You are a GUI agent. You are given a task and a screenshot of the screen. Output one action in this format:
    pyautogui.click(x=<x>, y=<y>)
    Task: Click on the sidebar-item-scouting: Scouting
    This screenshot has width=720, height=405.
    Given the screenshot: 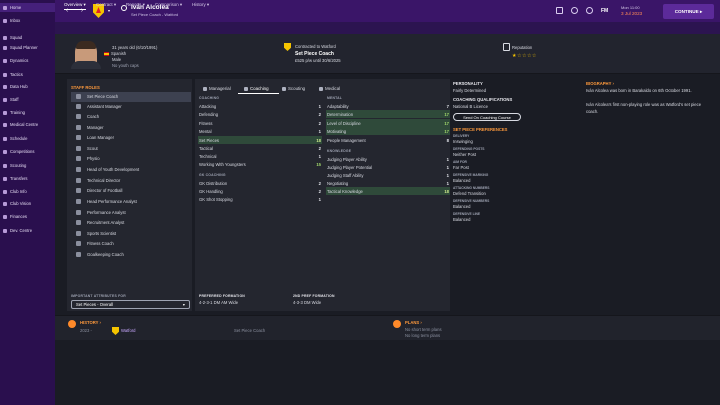 What is the action you would take?
    pyautogui.click(x=27, y=165)
    